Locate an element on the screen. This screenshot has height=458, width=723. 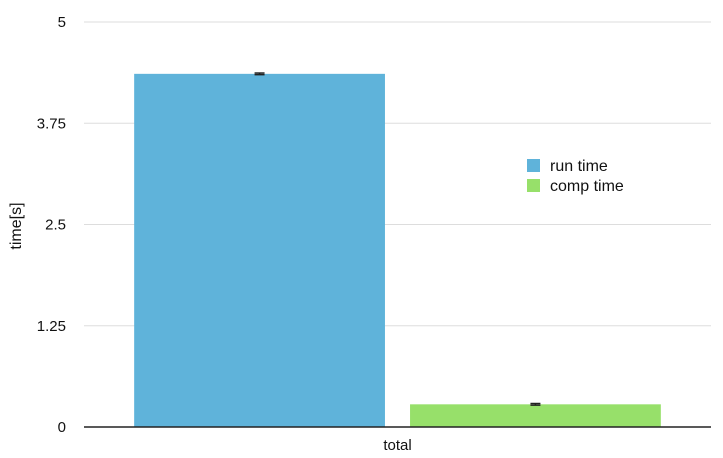
y-axis-ticks: 0 1.25 2.5 3.75 5 is located at coordinates (51, 225).